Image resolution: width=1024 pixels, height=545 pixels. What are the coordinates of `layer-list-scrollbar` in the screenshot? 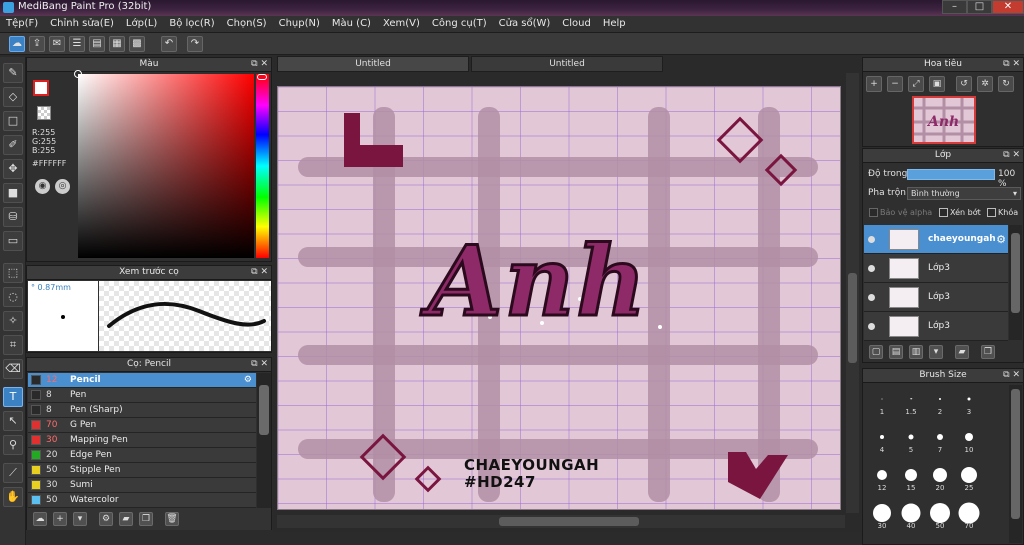 It's located at (1015, 282).